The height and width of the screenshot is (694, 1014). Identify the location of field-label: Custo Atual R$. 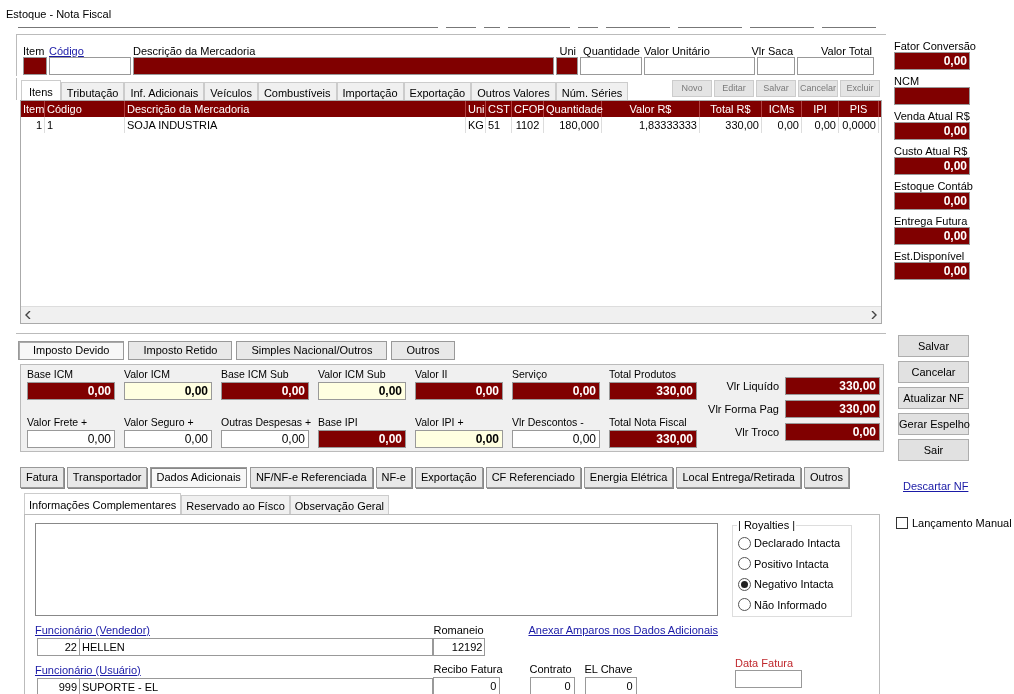
(931, 150).